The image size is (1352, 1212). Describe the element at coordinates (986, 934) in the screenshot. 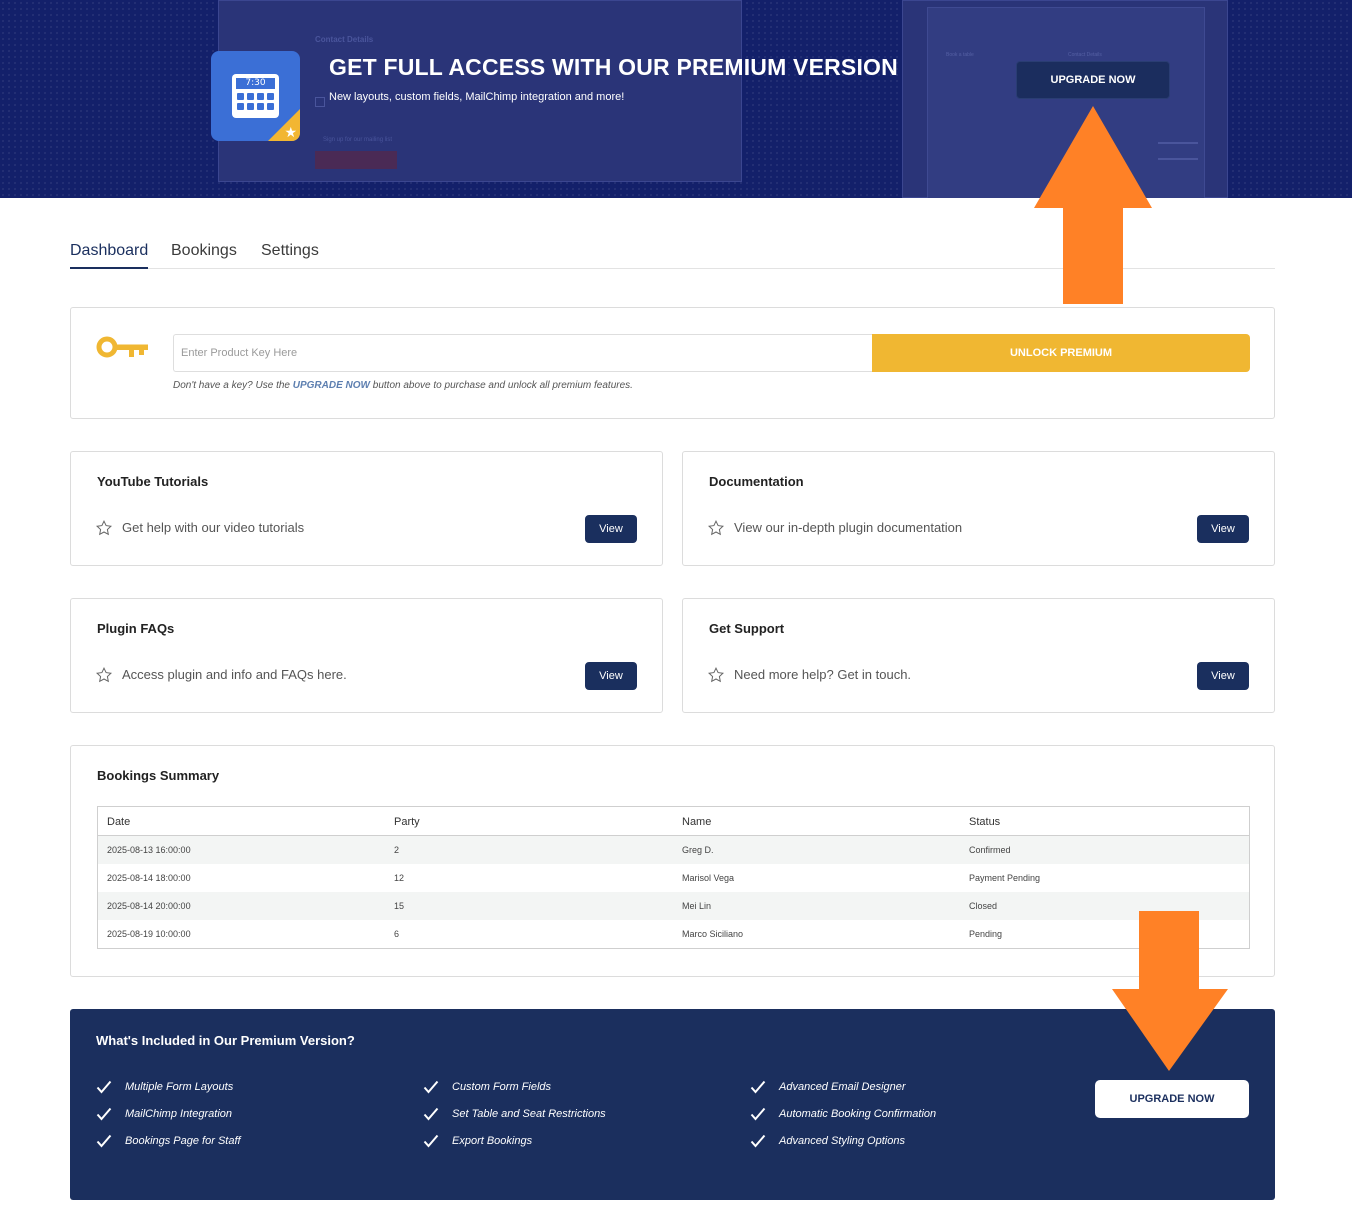

I see `cell-status: Pending` at that location.